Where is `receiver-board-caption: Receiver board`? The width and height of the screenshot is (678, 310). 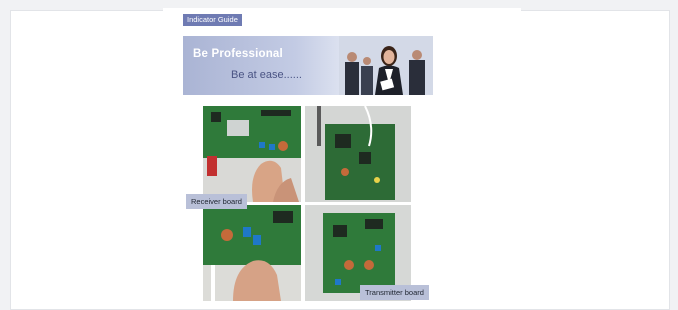 receiver-board-caption: Receiver board is located at coordinates (216, 201).